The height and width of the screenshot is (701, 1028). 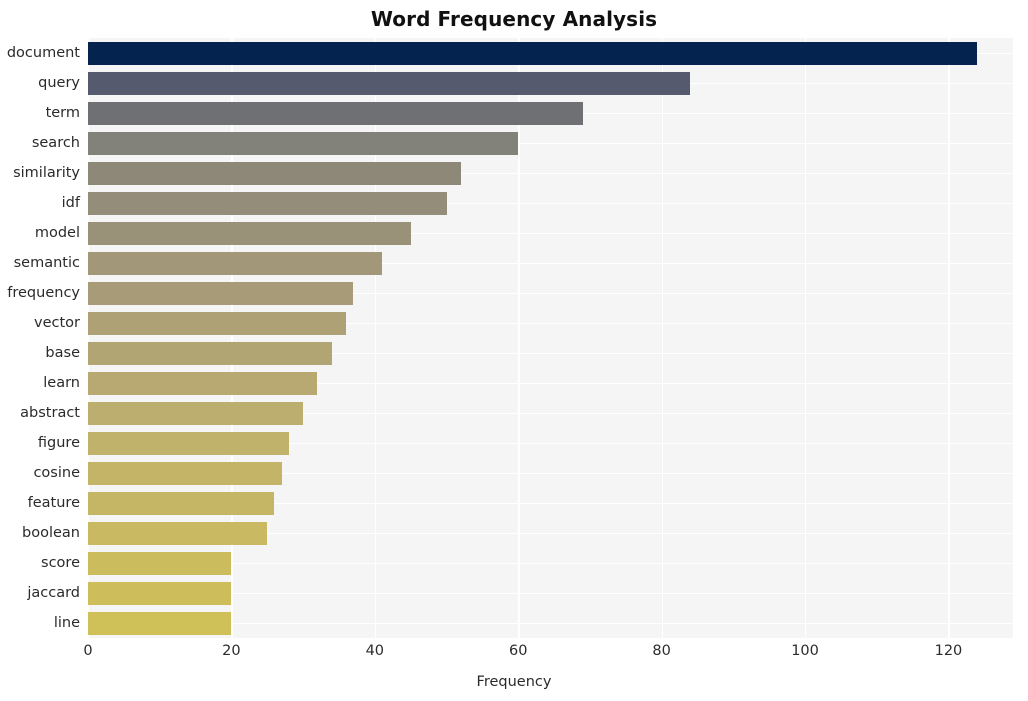 I want to click on bar-line, so click(x=160, y=623).